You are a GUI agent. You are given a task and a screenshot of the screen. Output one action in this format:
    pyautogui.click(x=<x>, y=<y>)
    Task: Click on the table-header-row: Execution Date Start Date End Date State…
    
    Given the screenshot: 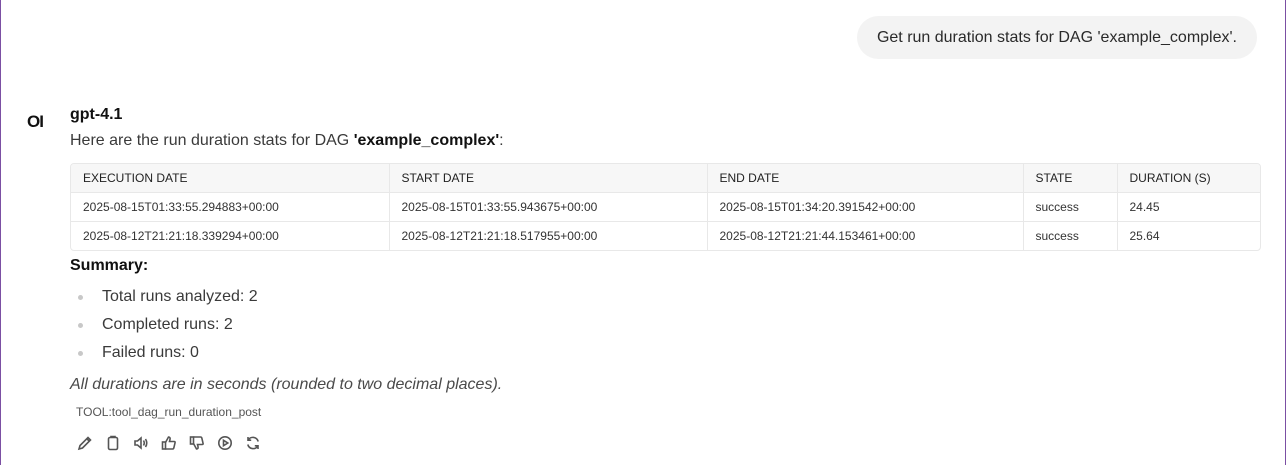 What is the action you would take?
    pyautogui.click(x=665, y=178)
    